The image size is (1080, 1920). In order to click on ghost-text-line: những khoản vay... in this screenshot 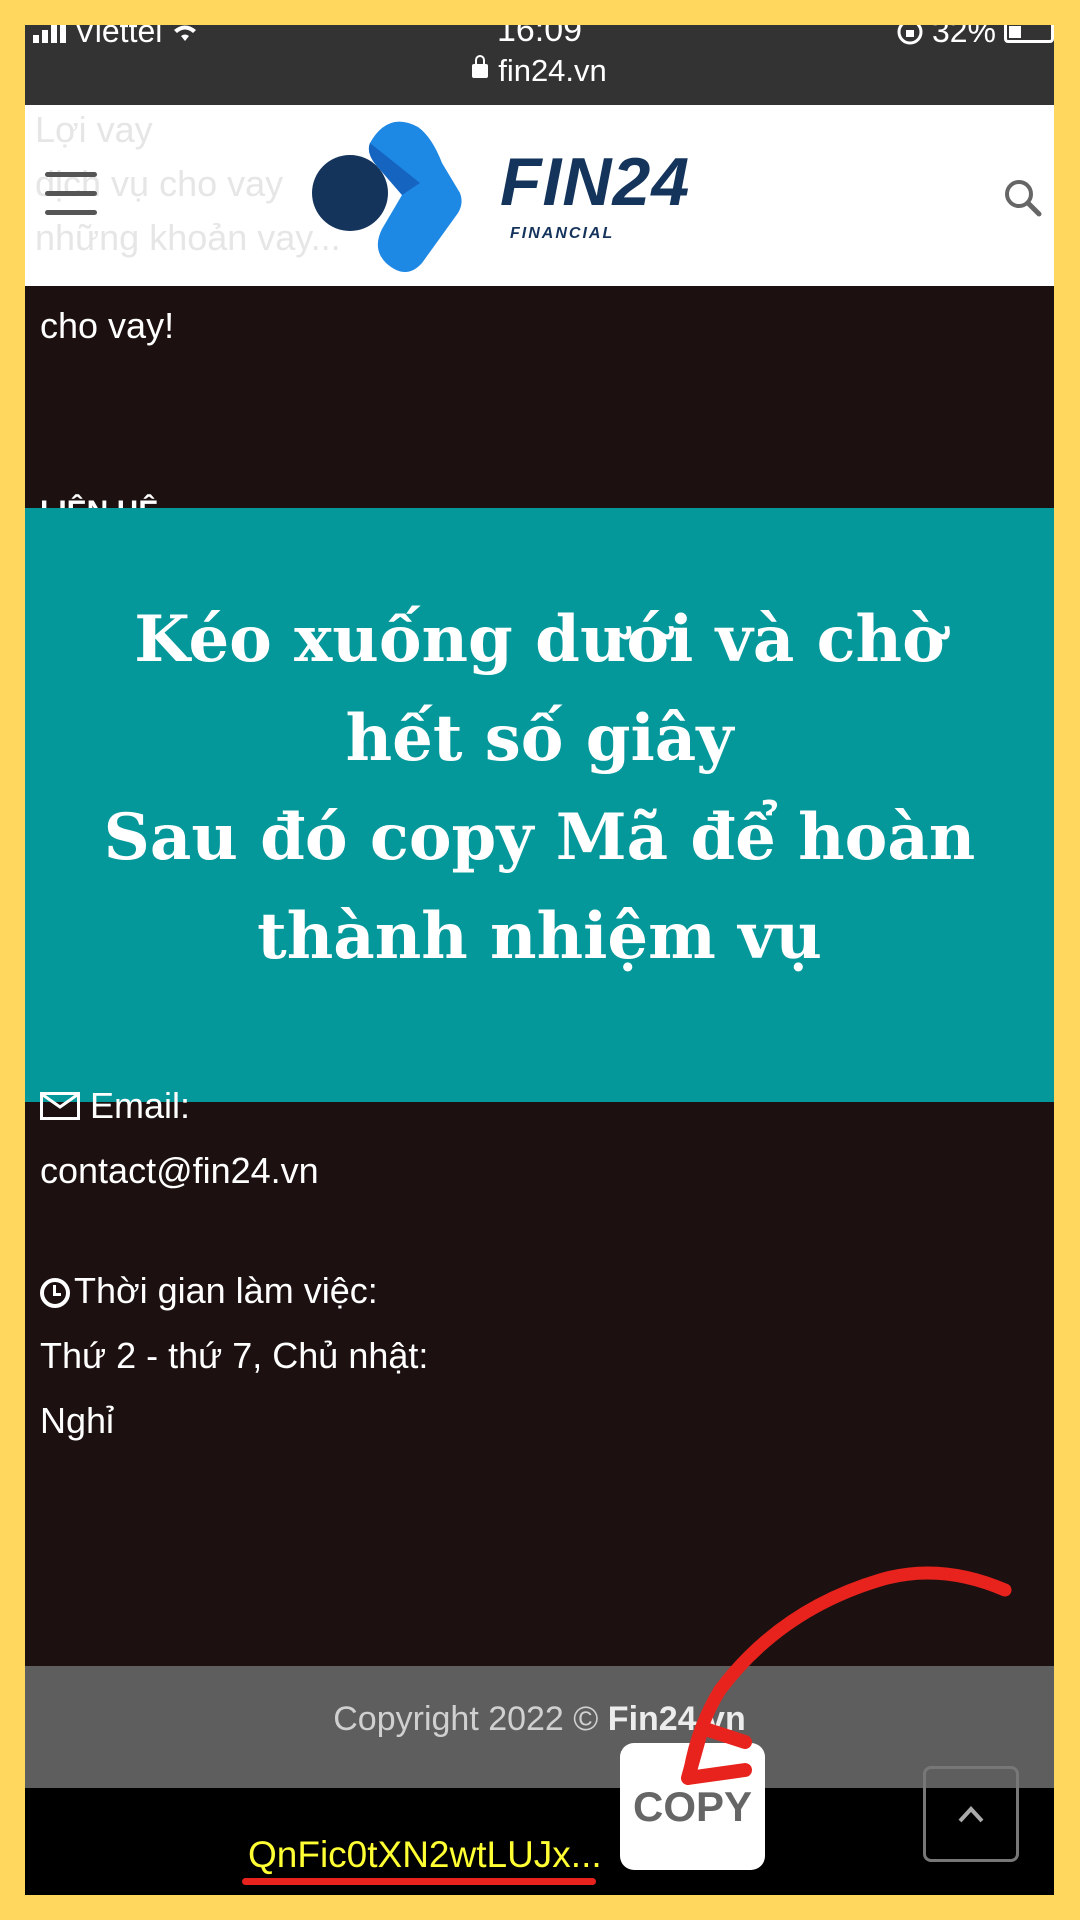, I will do `click(188, 237)`.